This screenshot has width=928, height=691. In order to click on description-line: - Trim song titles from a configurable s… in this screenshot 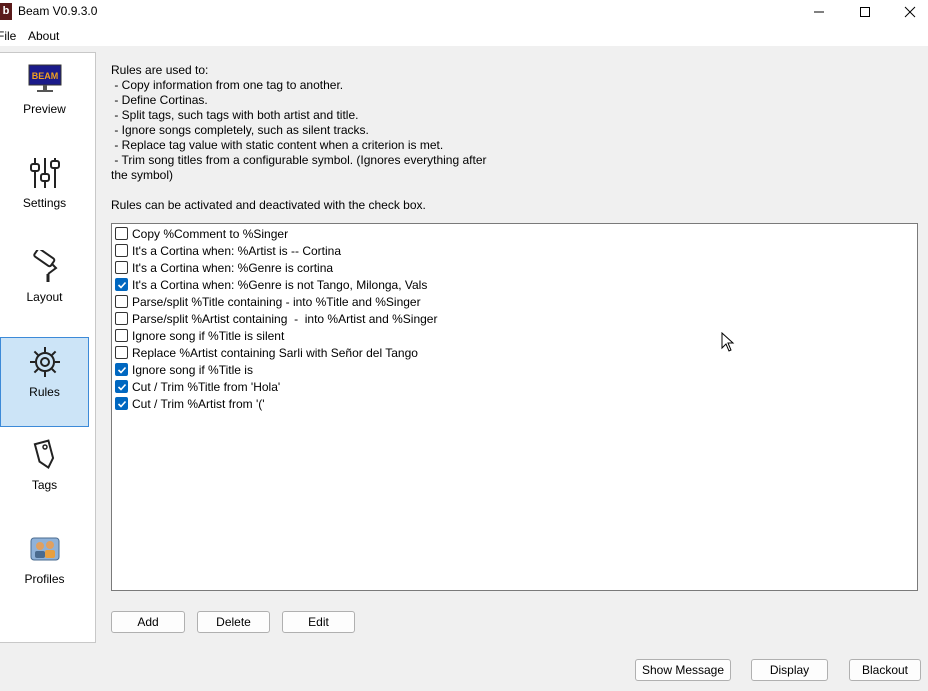, I will do `click(299, 160)`.